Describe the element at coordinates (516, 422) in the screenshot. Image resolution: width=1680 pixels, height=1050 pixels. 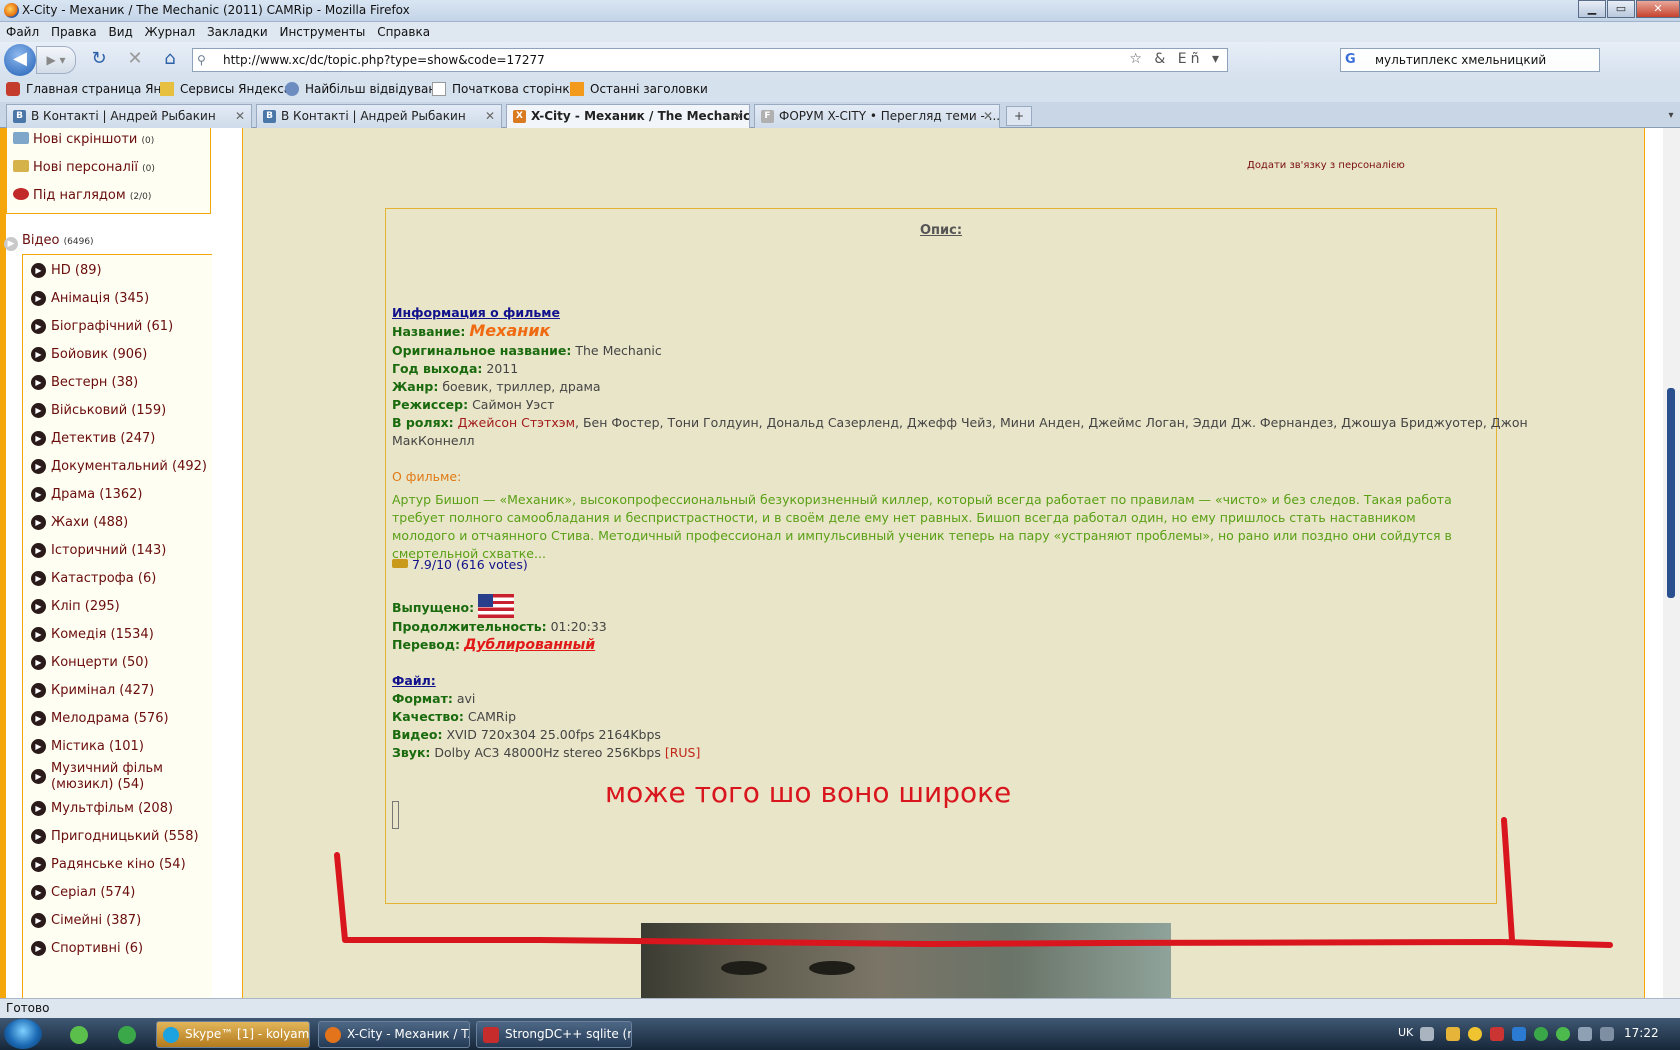
I see `actor-link: Джейсон Стэтхэм` at that location.